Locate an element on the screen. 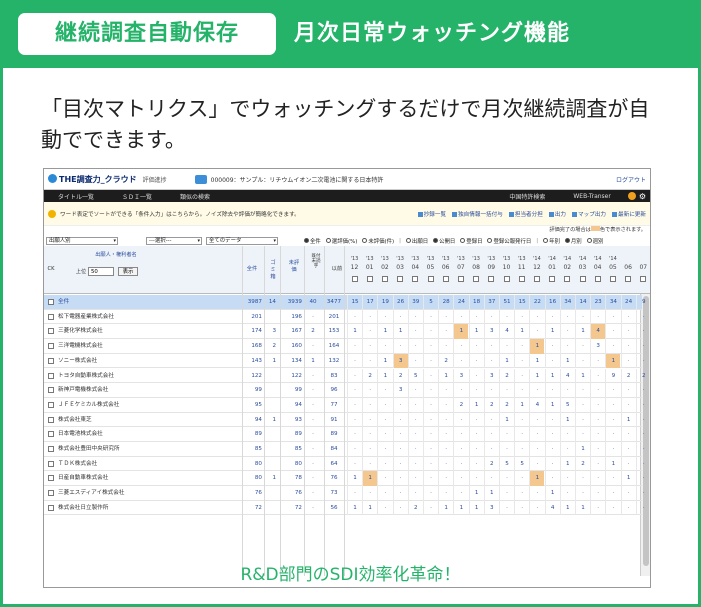 Image resolution: width=701 pixels, height=607 pixels. table-row: ソニー株式会社 143 1 134 1 132 · · 1 3 · · 2 · · · 1 · 1 · 1 · · 1 · · is located at coordinates (344, 361).